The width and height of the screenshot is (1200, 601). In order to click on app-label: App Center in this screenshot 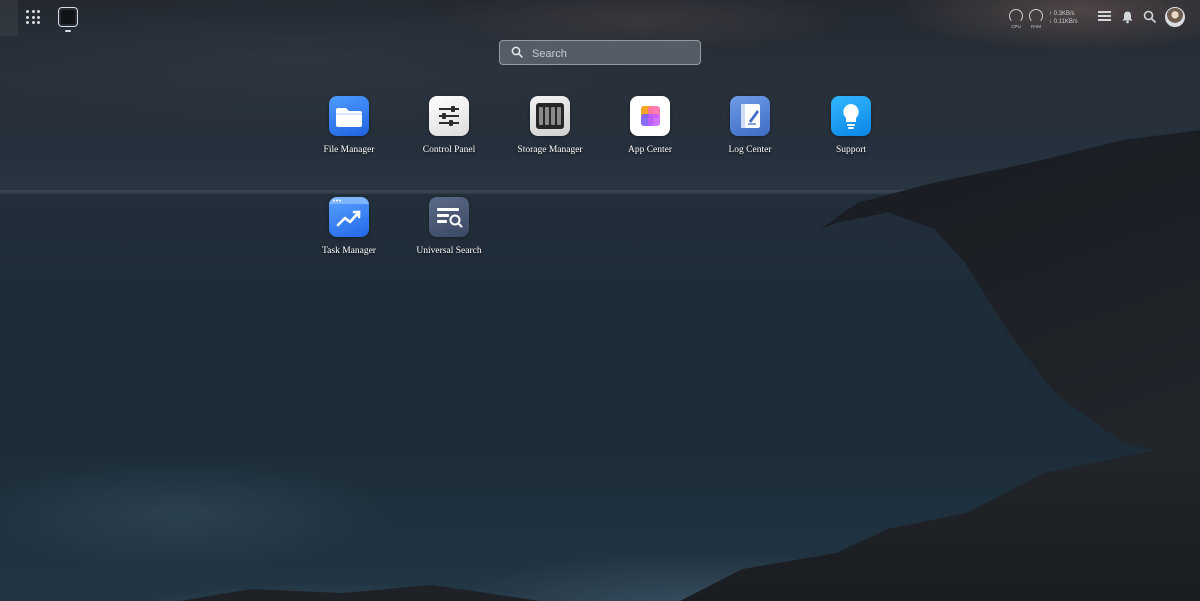, I will do `click(650, 150)`.